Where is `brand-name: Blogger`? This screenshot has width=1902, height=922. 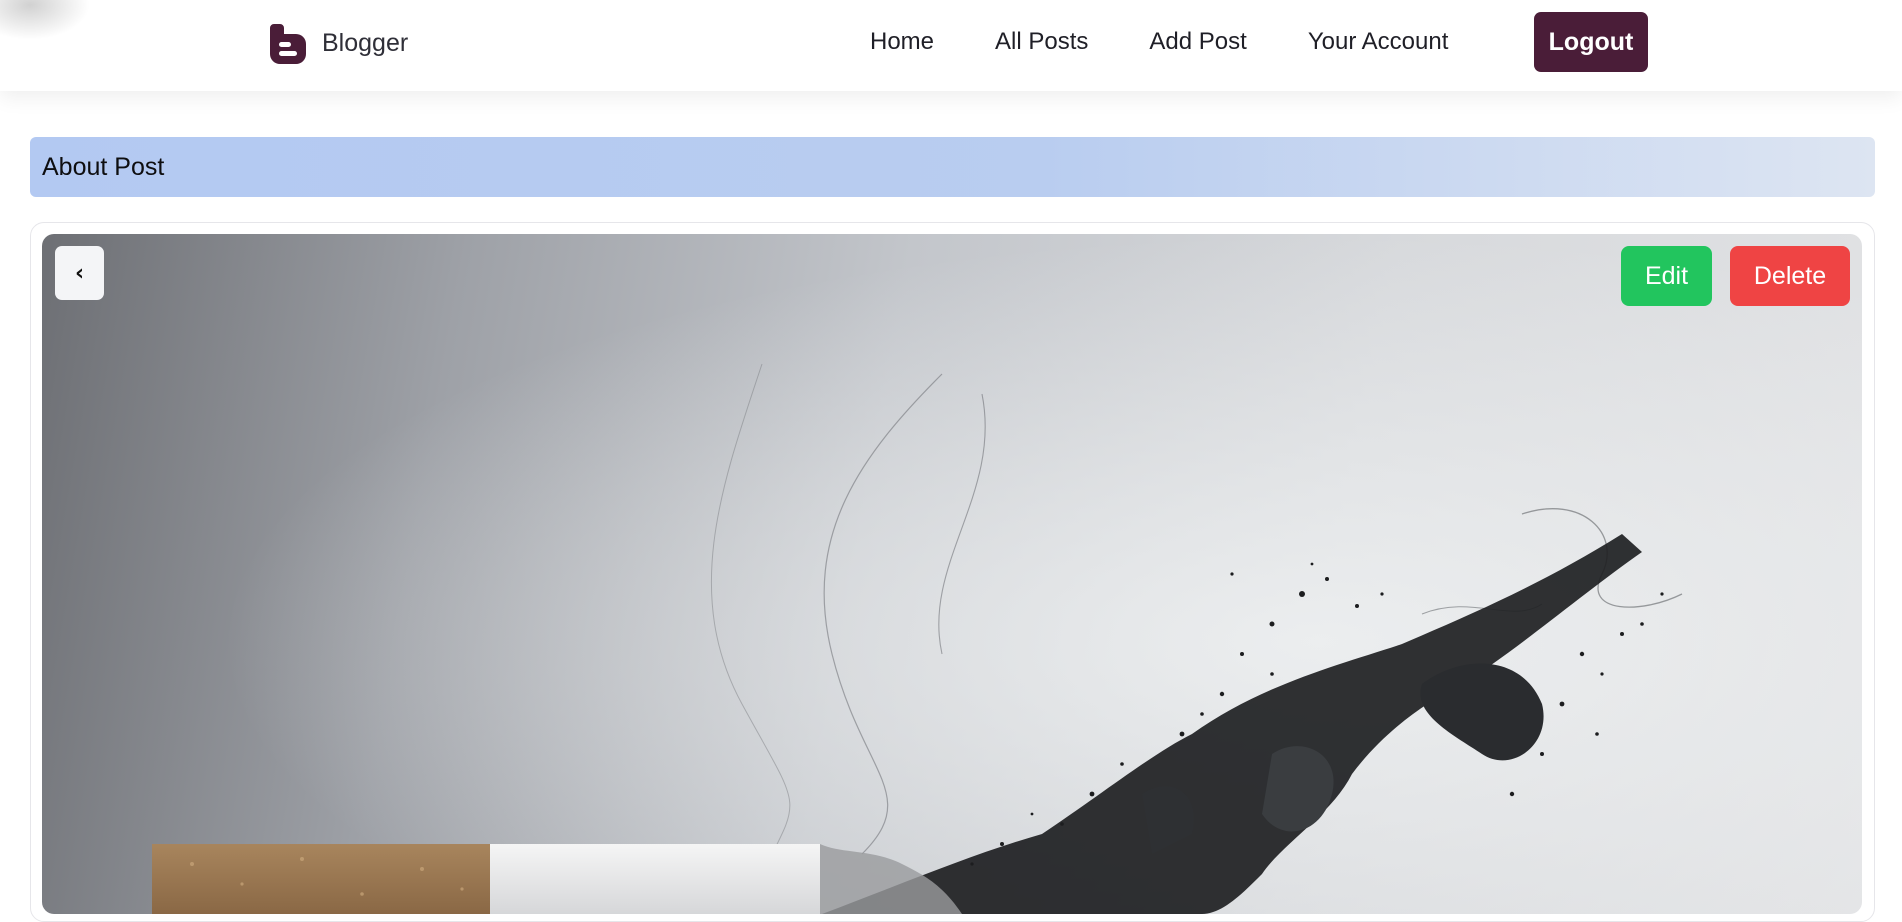
brand-name: Blogger is located at coordinates (365, 42).